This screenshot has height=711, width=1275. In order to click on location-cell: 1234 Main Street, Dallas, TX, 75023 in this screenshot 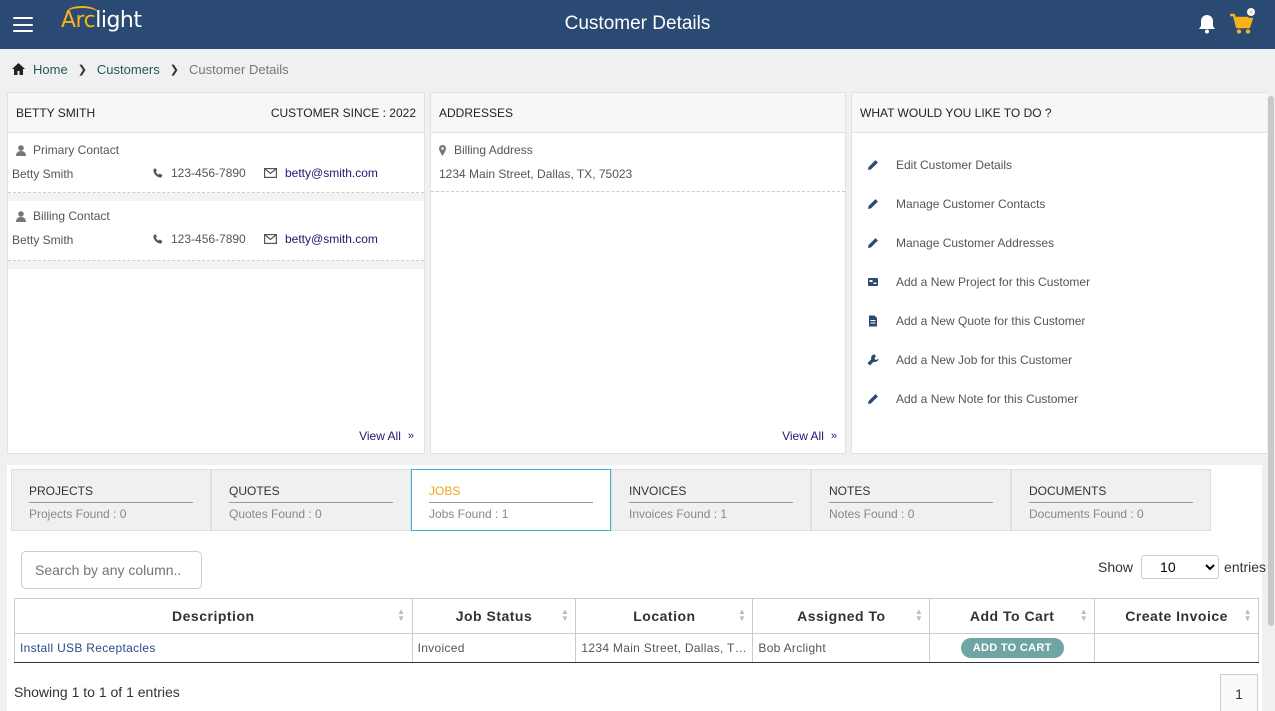, I will do `click(664, 648)`.